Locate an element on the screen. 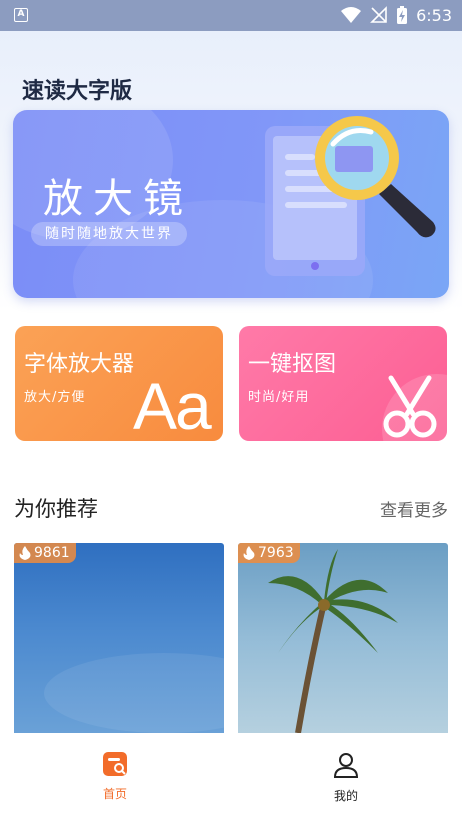 This screenshot has height=823, width=462. home-doc-icon is located at coordinates (115, 764).